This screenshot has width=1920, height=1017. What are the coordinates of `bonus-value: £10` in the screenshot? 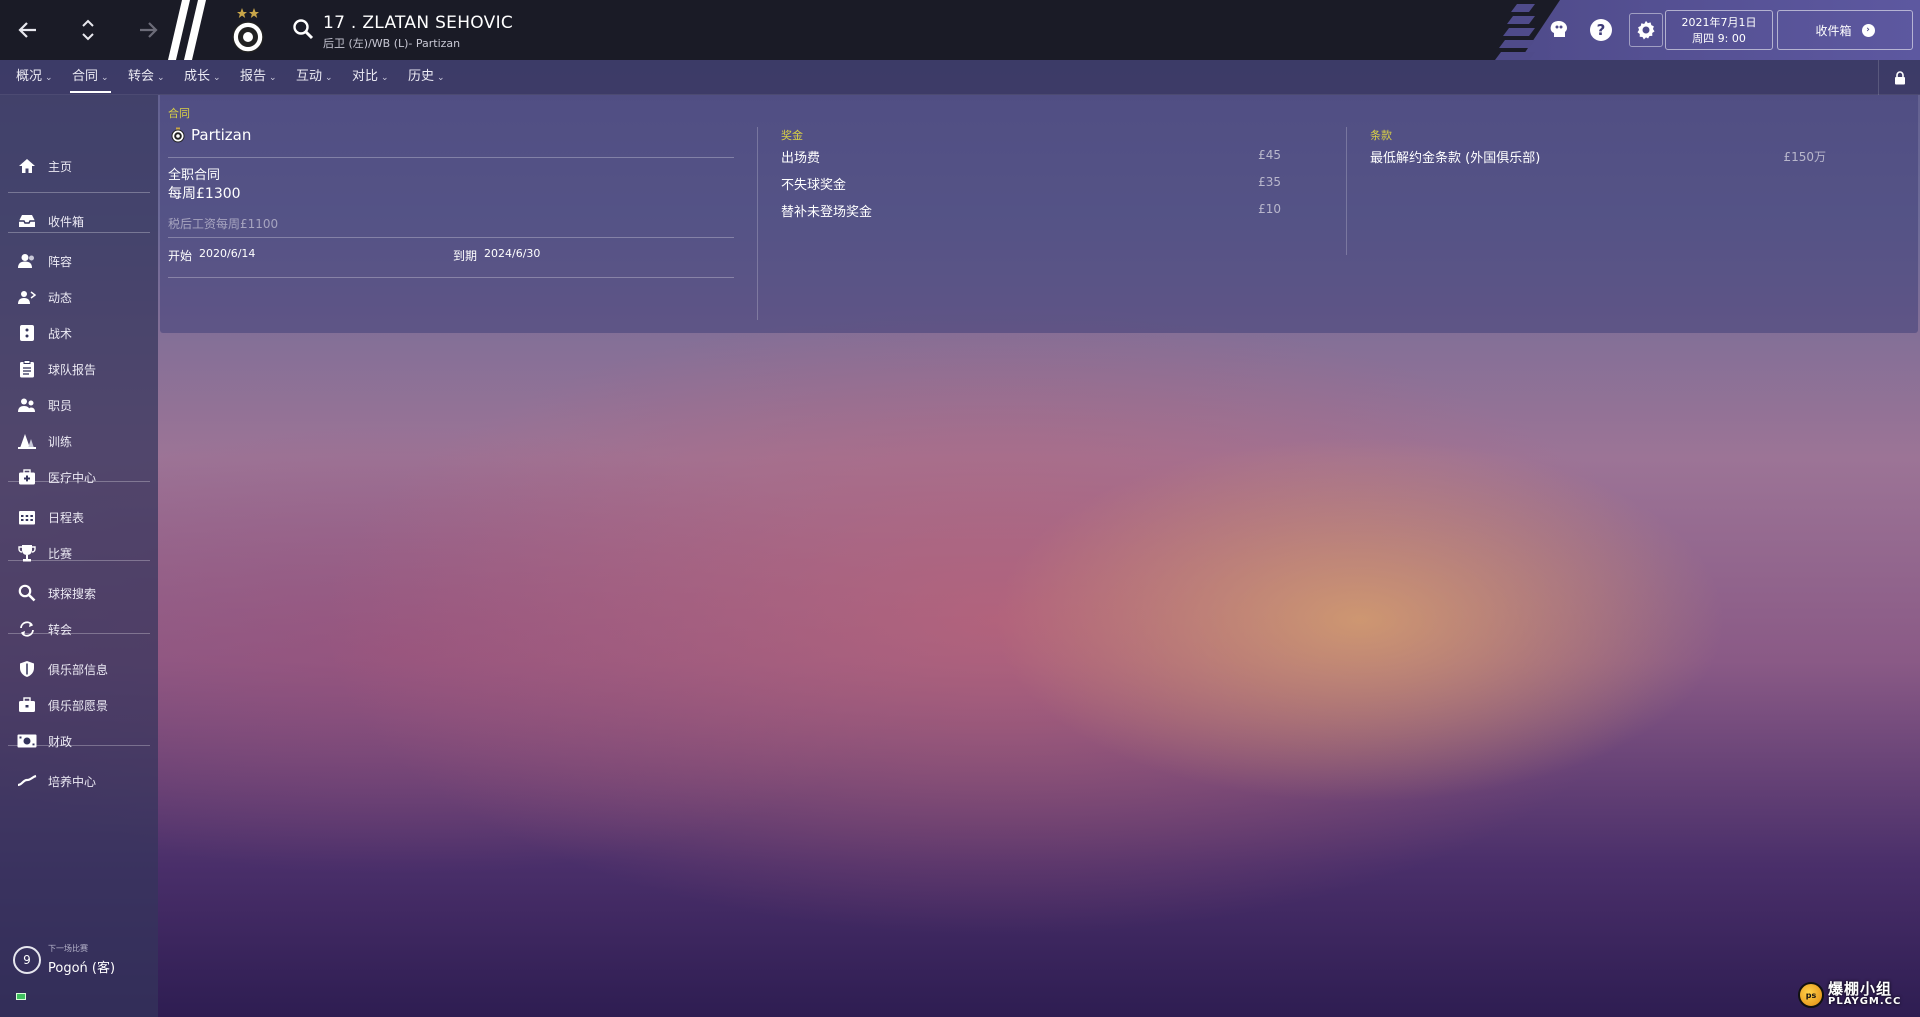 It's located at (1269, 209).